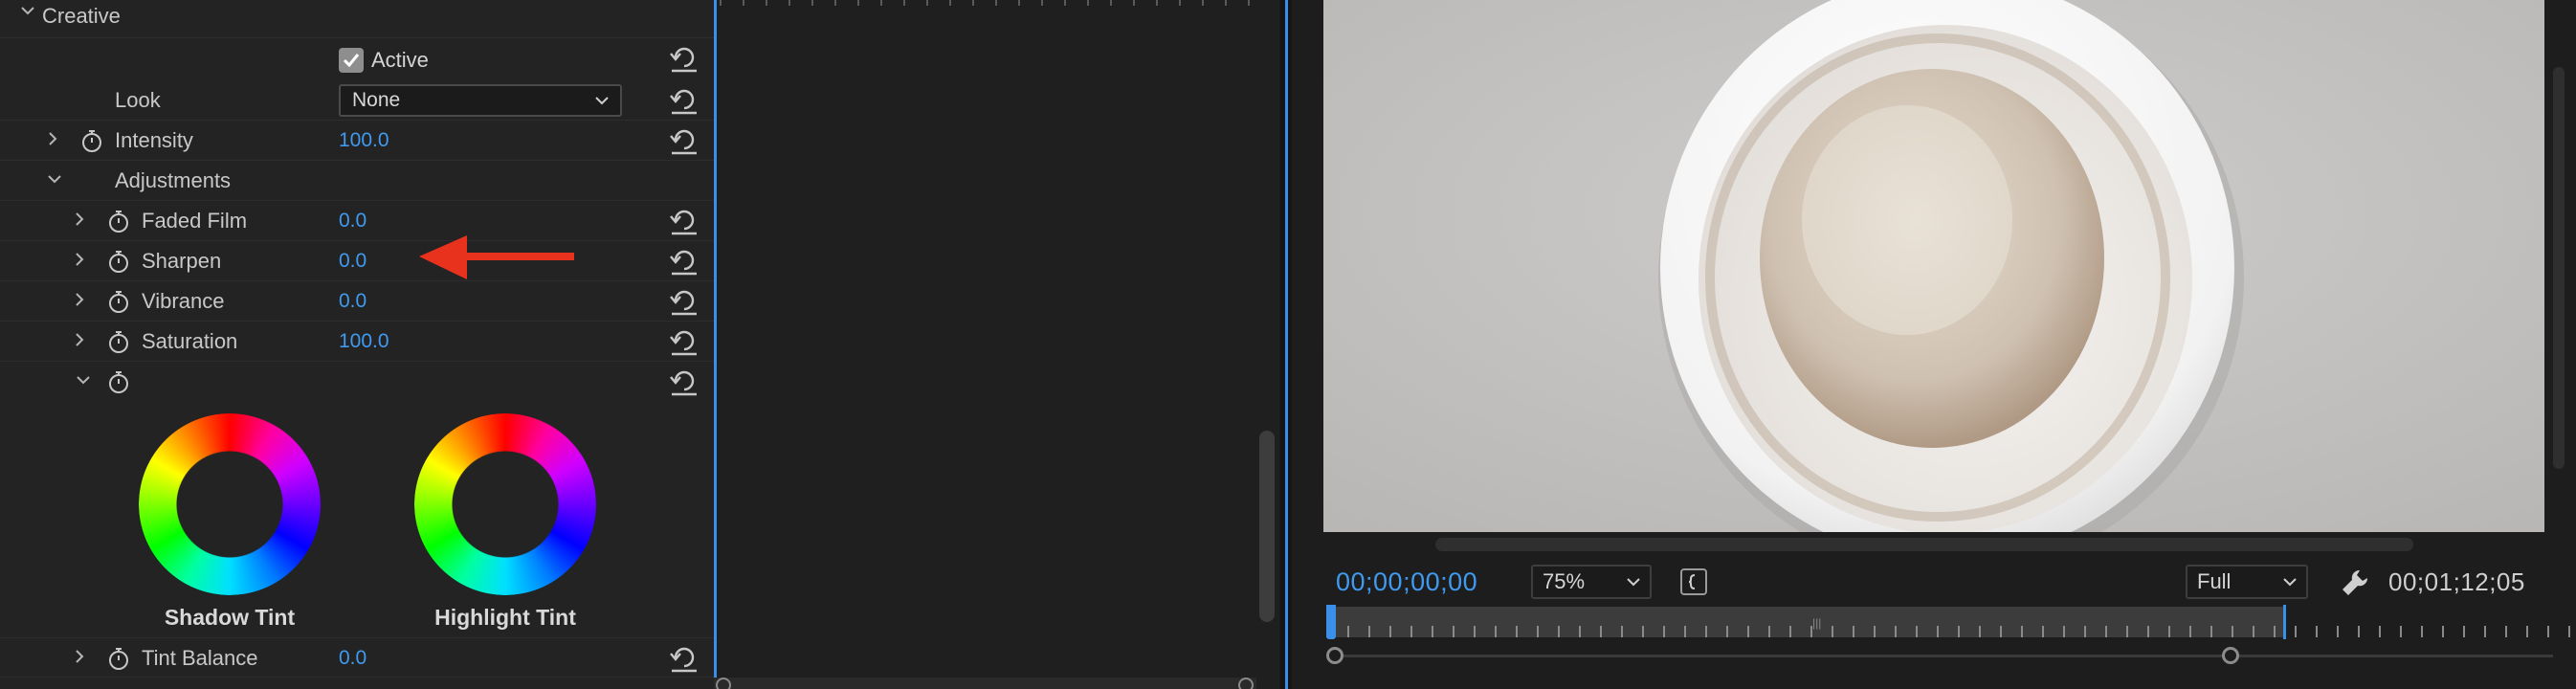  What do you see at coordinates (357, 181) in the screenshot?
I see `adjustments-section-row: Adjustments` at bounding box center [357, 181].